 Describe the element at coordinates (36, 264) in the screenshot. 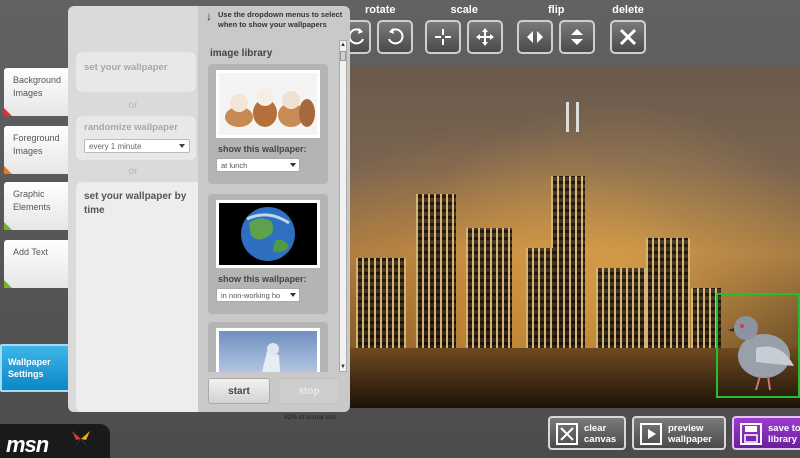

I see `tab-add-text: Add Text` at that location.